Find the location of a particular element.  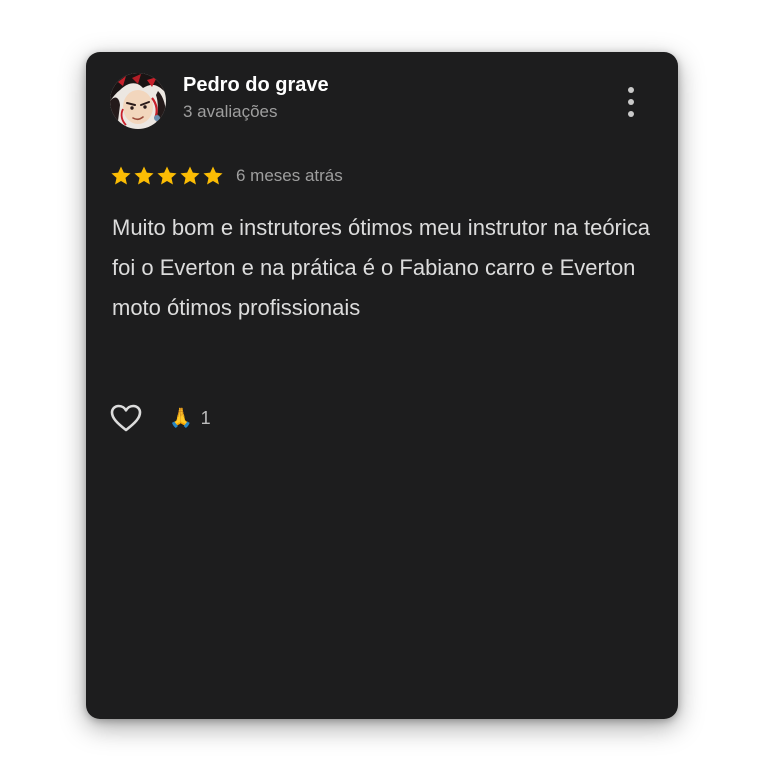

star-rating is located at coordinates (167, 176).